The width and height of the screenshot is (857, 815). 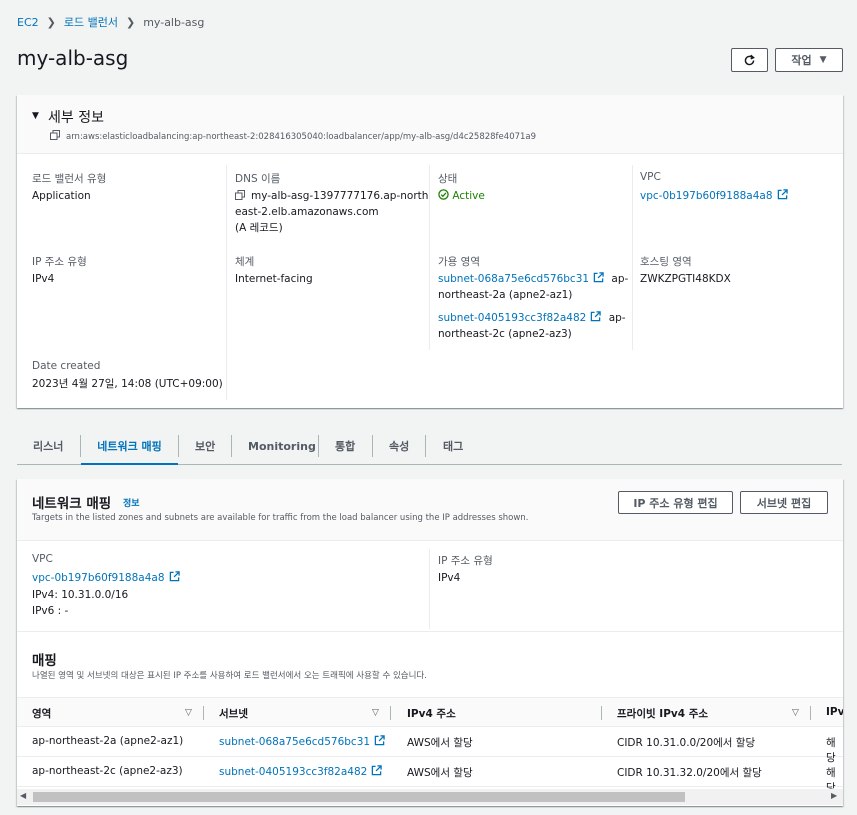 I want to click on row-zone: ap-northeast-2a (apne2-az1), so click(x=108, y=741).